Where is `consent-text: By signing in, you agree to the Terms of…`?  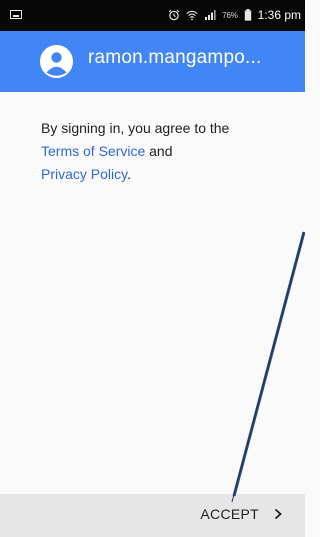
consent-text: By signing in, you agree to the Terms of… is located at coordinates (163, 151).